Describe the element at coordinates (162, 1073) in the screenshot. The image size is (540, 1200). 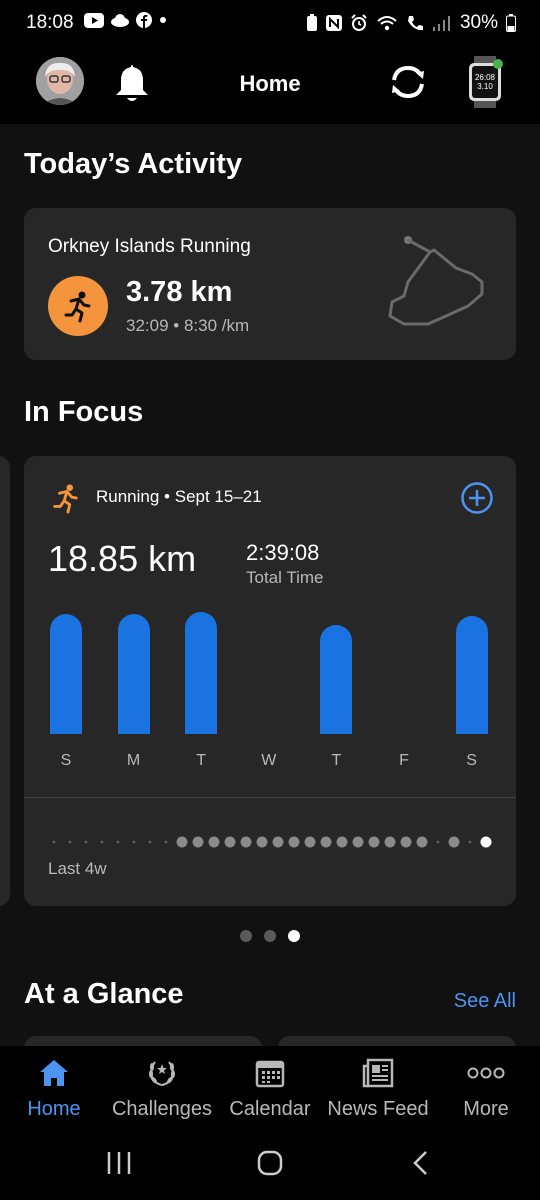
I see `laurel-icon` at that location.